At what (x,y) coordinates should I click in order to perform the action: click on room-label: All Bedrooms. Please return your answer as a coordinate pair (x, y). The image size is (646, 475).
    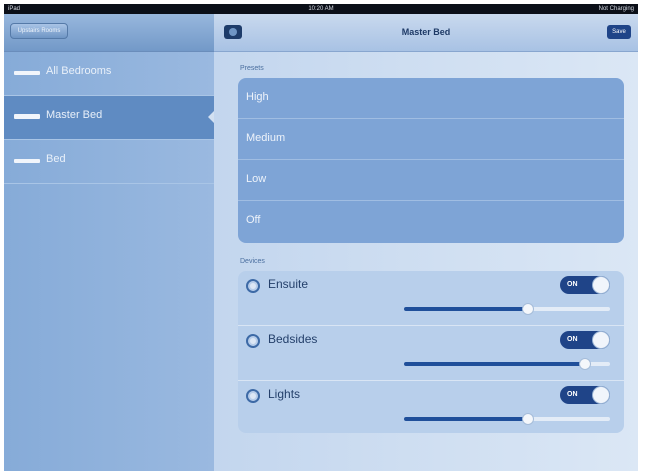
    Looking at the image, I should click on (79, 71).